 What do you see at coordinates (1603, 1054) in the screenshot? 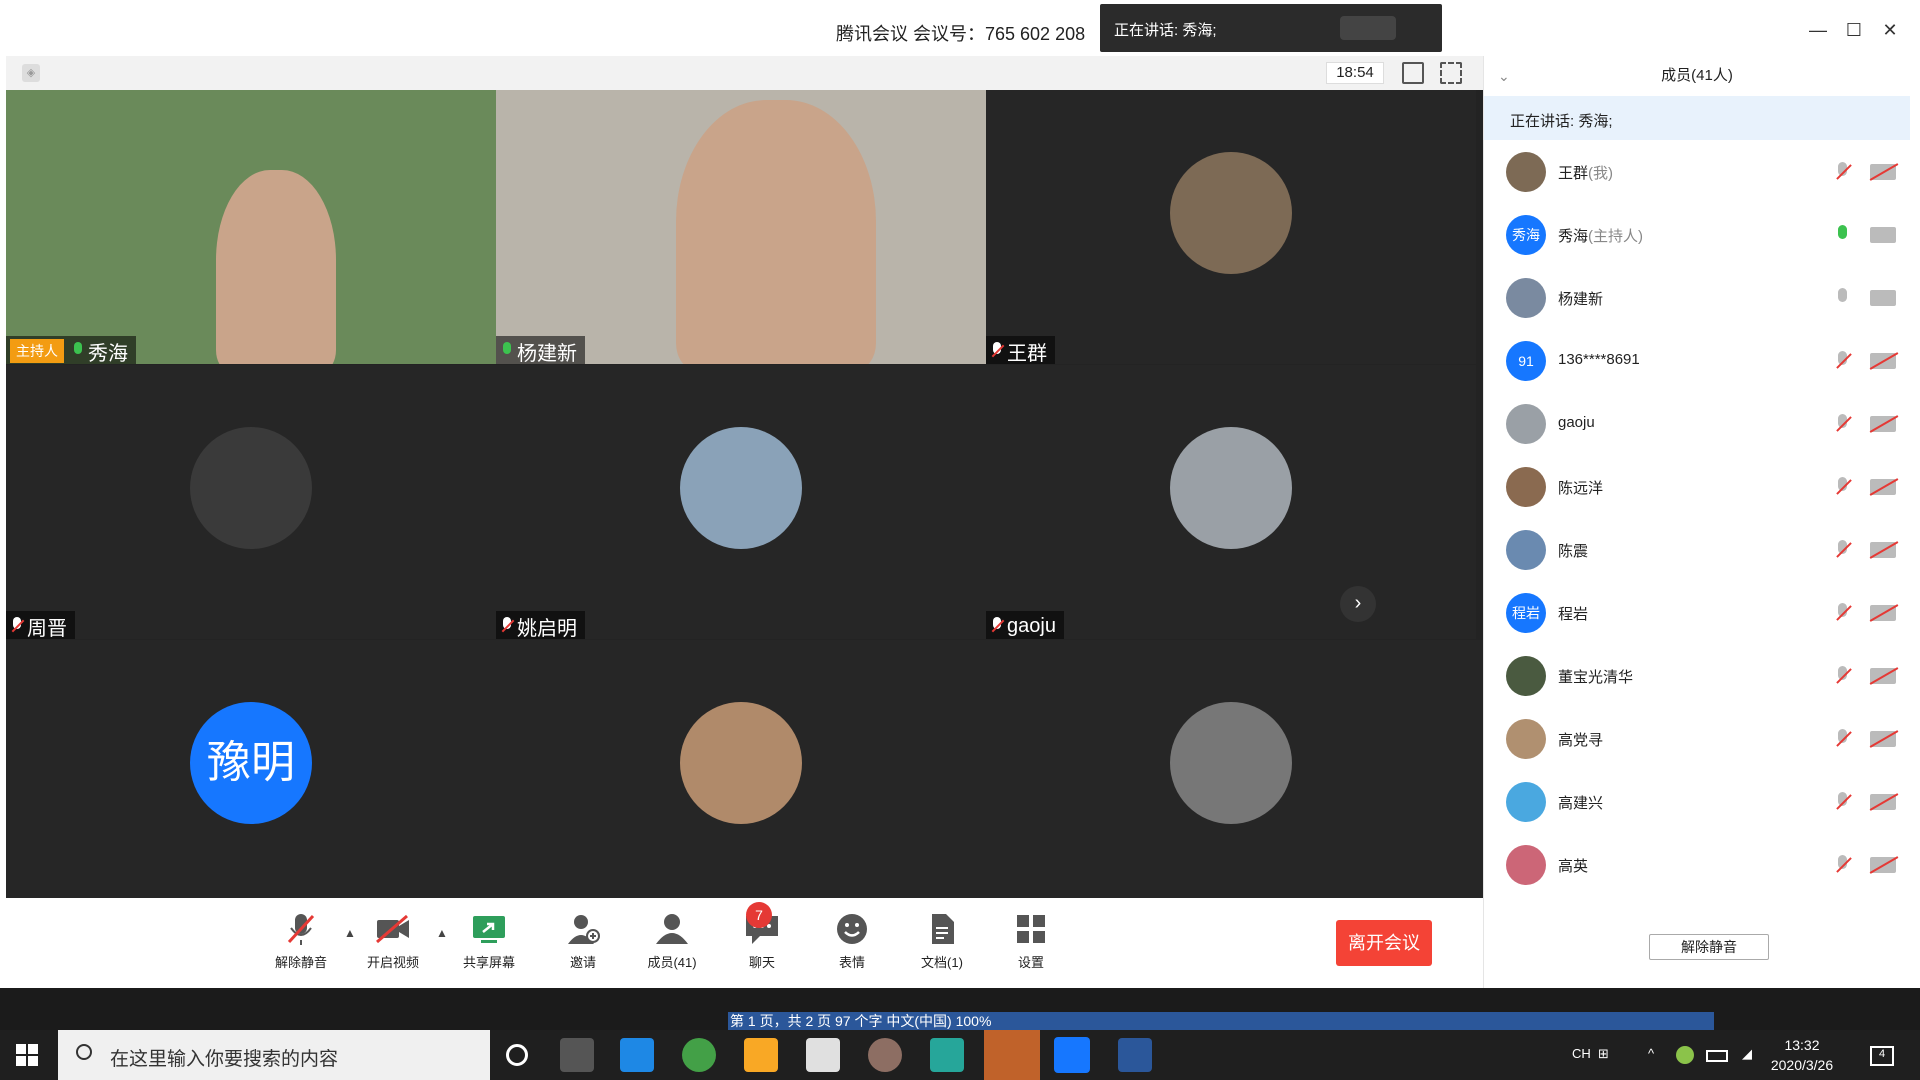
I see `ime-icon: ⊞` at bounding box center [1603, 1054].